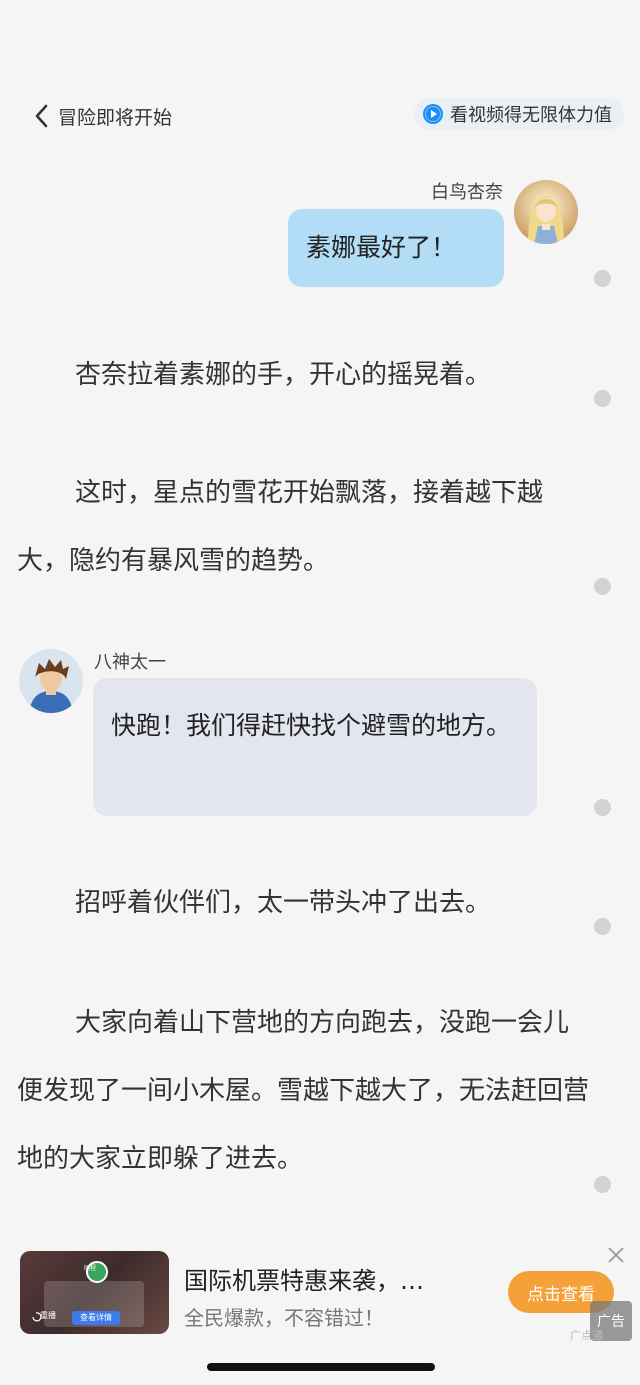  Describe the element at coordinates (90, 1268) in the screenshot. I see `ad-thumb-brand: 同程` at that location.